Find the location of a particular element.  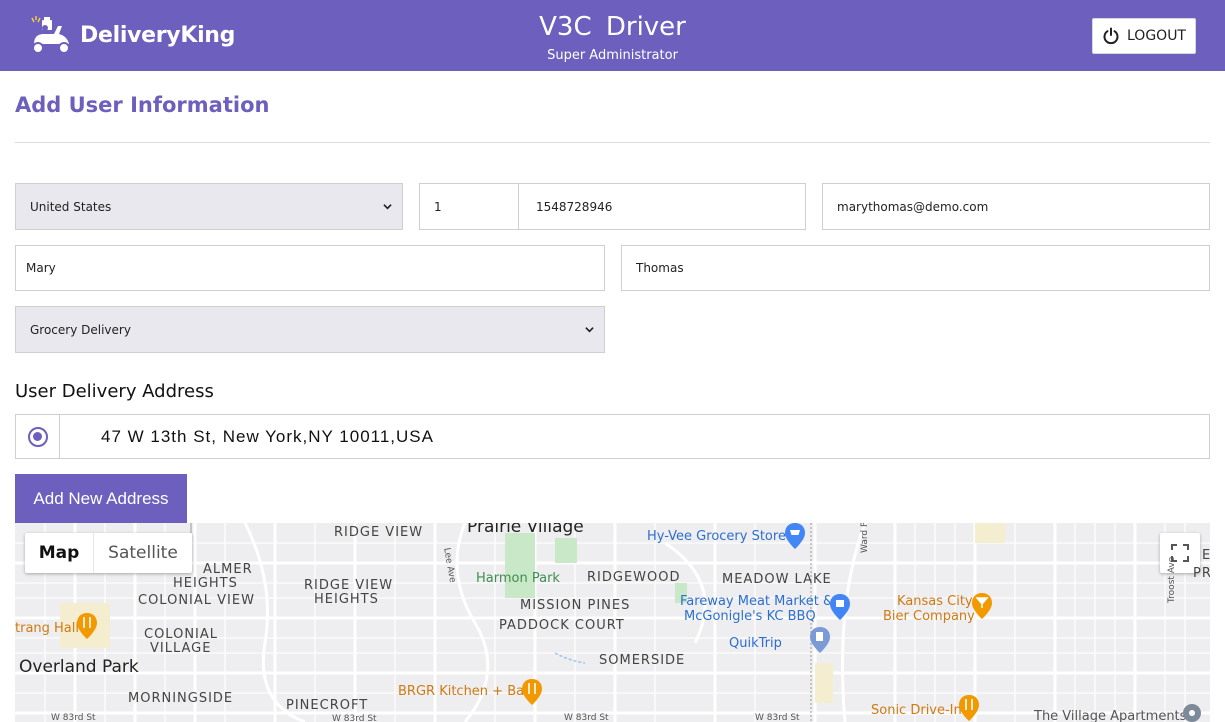

first-name-value: Mary is located at coordinates (41, 268).